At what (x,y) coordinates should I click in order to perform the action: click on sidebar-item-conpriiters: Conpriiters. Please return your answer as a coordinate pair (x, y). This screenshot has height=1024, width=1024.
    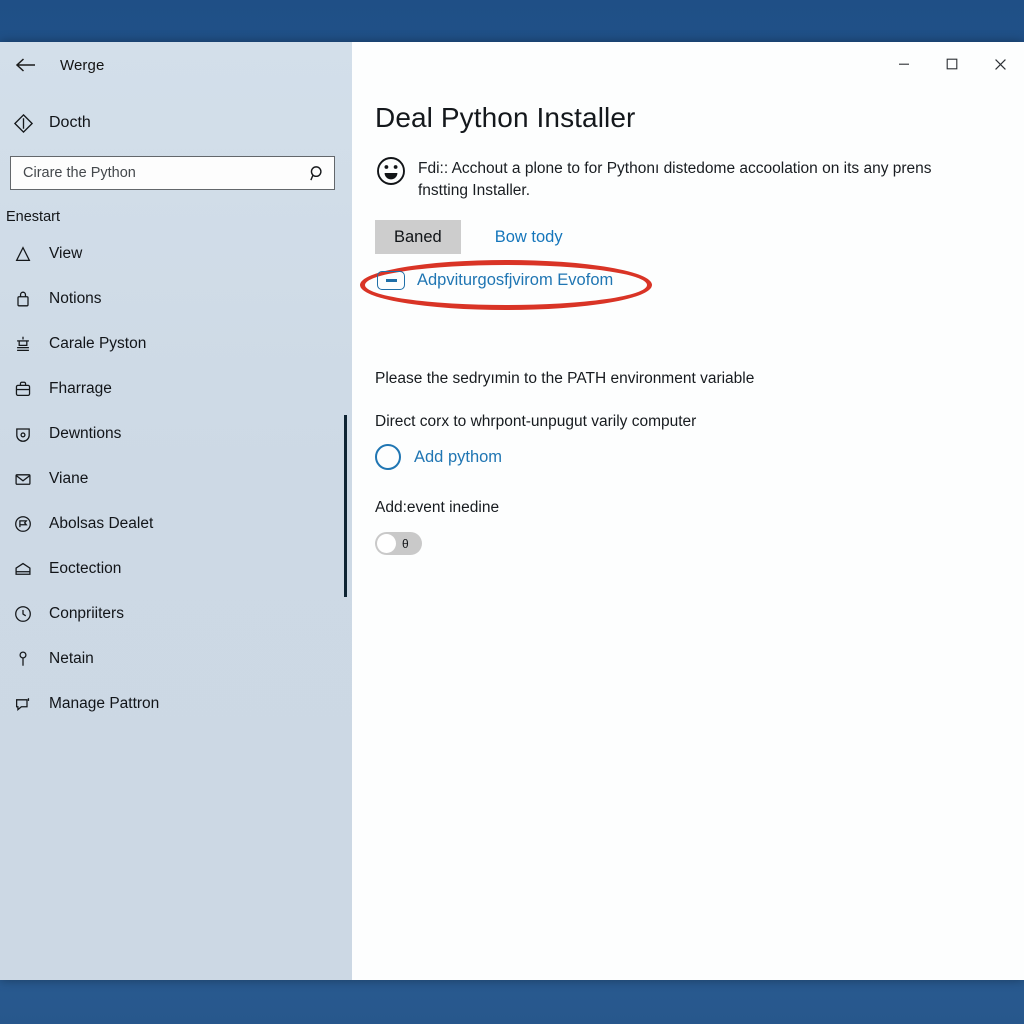
    Looking at the image, I should click on (176, 613).